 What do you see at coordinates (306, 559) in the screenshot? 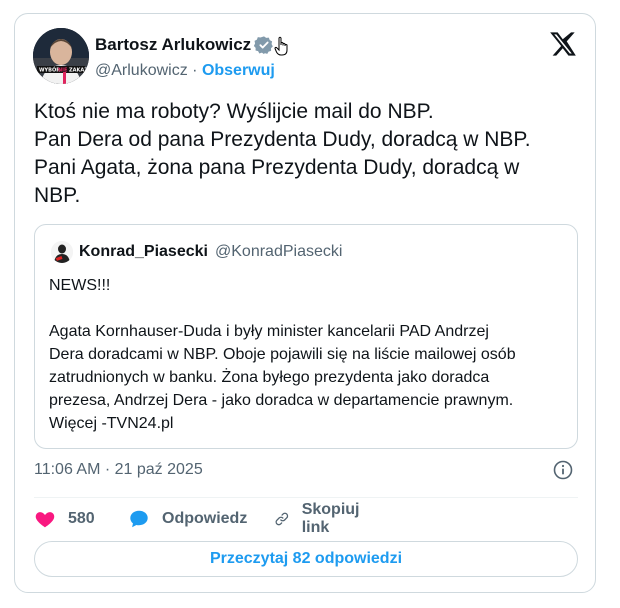
I see `read-replies-button: Przeczytaj 82 odpowiedzi` at bounding box center [306, 559].